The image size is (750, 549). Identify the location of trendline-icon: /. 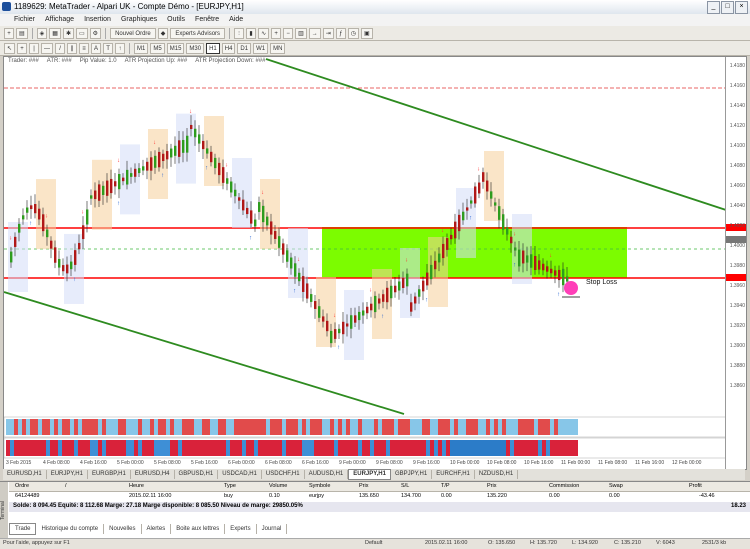
(60, 48).